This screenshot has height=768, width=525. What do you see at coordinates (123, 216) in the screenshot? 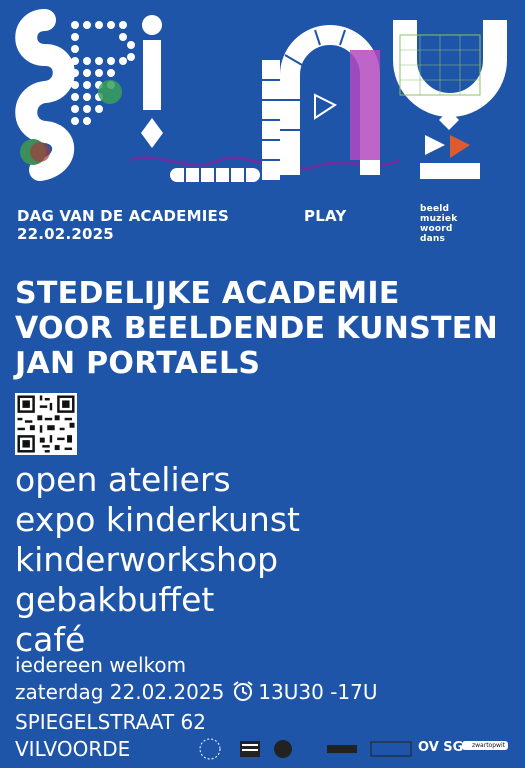
I see `event-name: DAG VAN DE ACADEMIES` at bounding box center [123, 216].